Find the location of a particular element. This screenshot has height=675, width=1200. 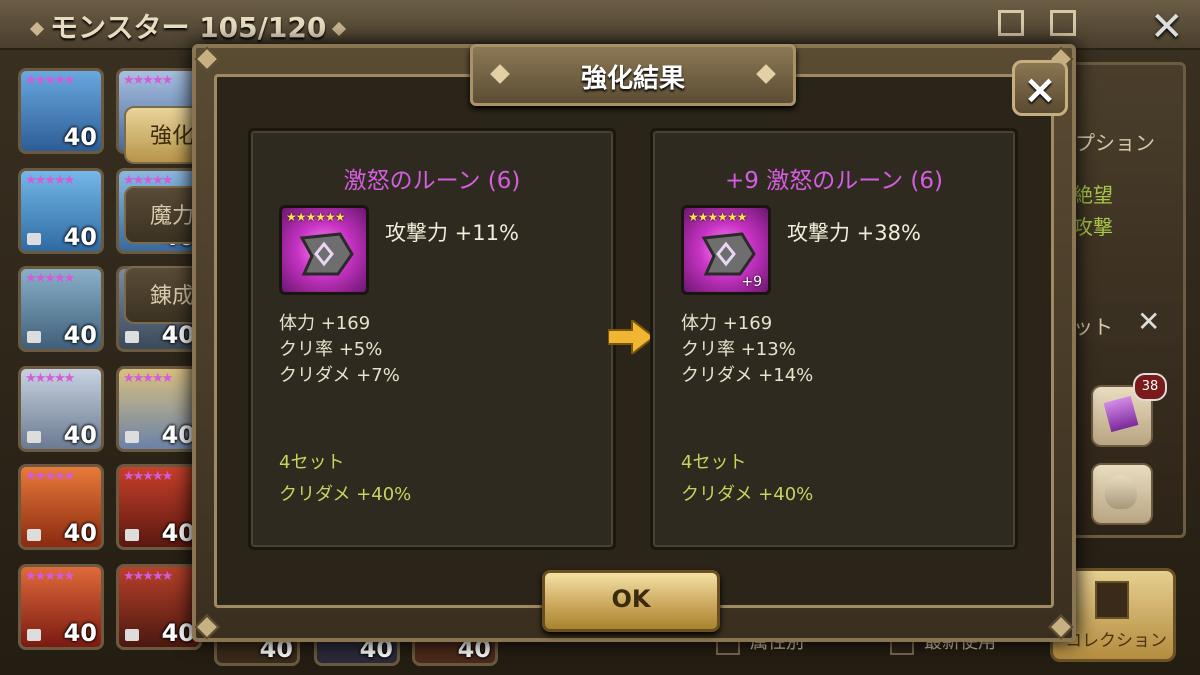

sub-stats: 体力 +169 クリ率 +13% クリダメ +14% is located at coordinates (747, 350).